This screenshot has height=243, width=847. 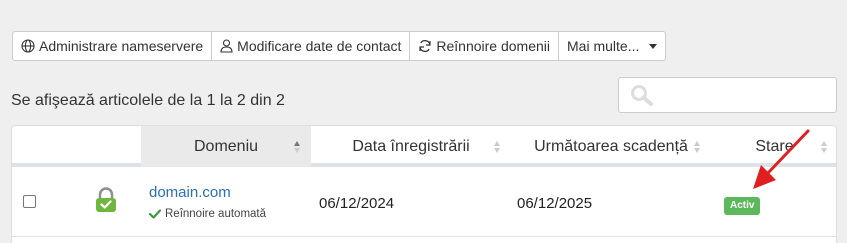 I want to click on header-status: Stare, so click(x=773, y=146).